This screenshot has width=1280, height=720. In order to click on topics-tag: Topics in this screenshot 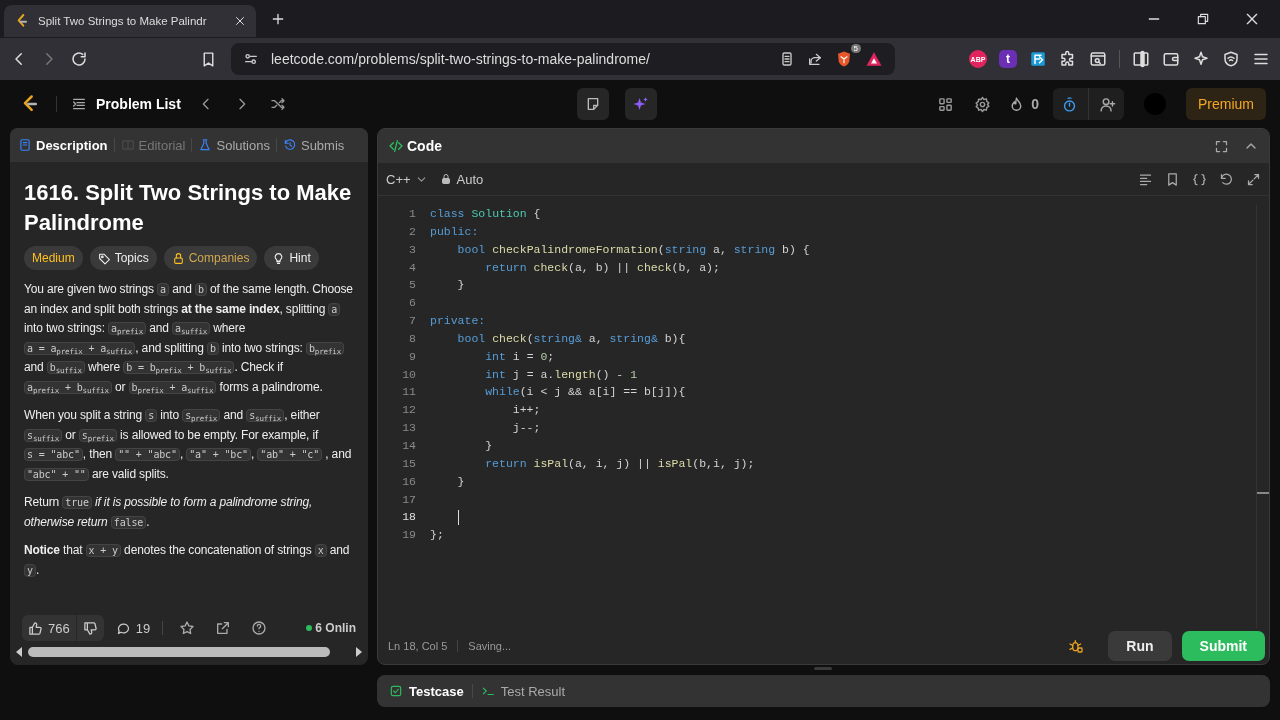, I will do `click(123, 258)`.